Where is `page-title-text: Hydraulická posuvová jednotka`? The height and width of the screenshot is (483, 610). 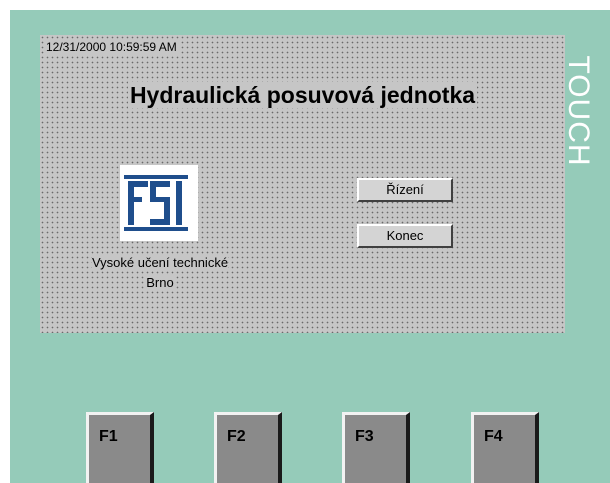 page-title-text: Hydraulická posuvová jednotka is located at coordinates (302, 95).